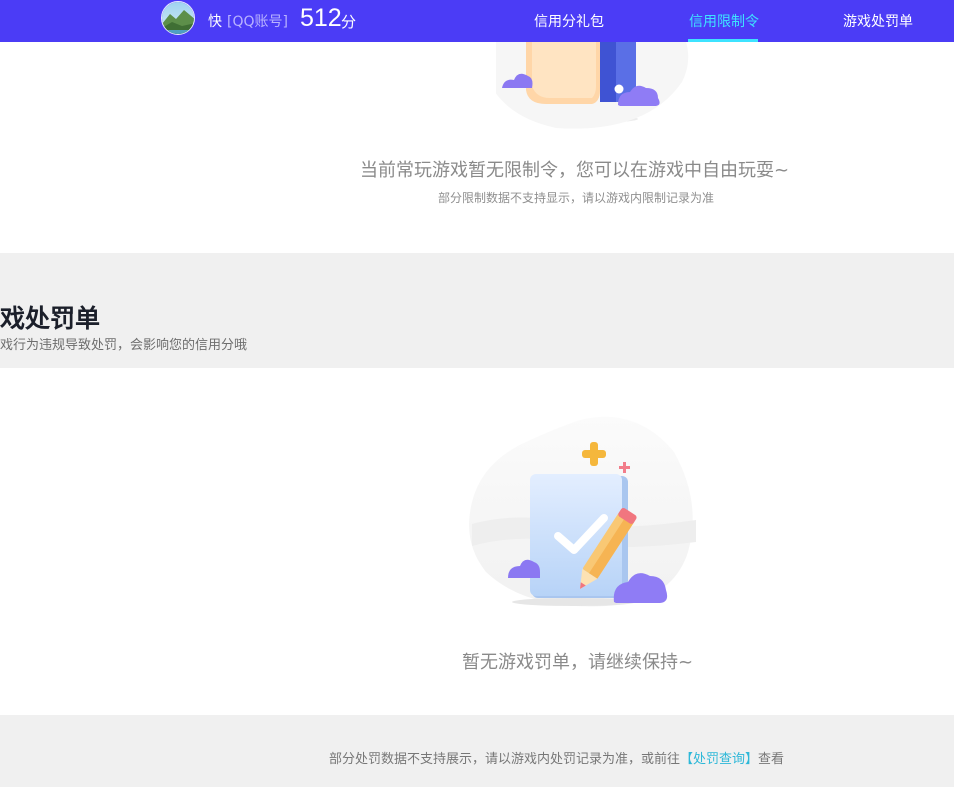  What do you see at coordinates (124, 345) in the screenshot?
I see `penalty-section-subtitle: 戏行为违规导致处罚，会影响您的信用分哦` at bounding box center [124, 345].